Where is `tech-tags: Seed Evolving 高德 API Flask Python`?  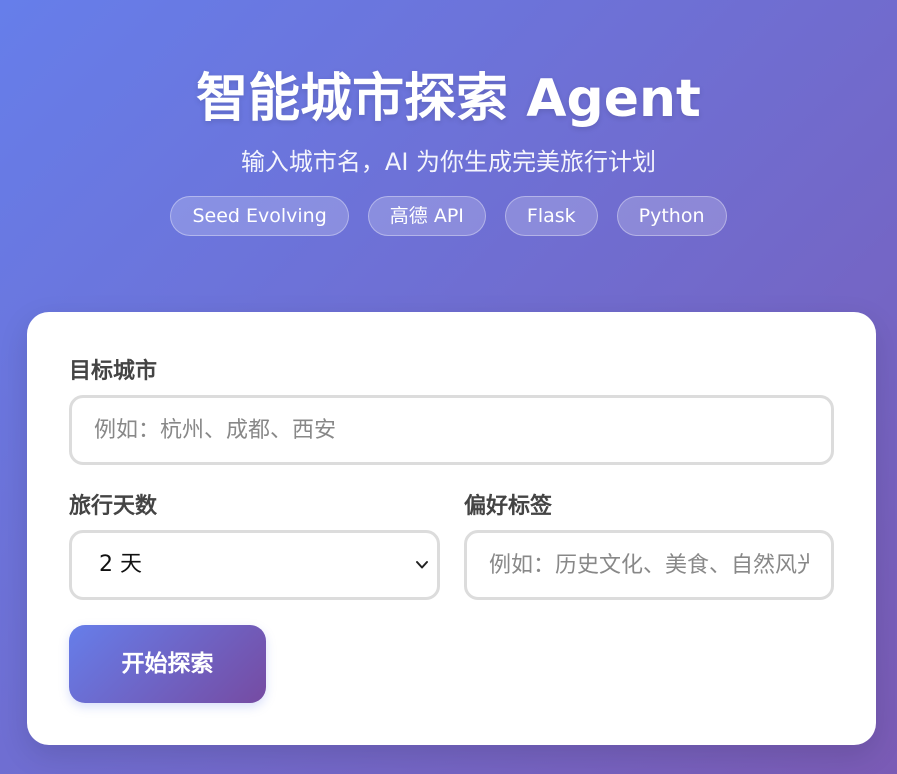 tech-tags: Seed Evolving 高德 API Flask Python is located at coordinates (448, 216).